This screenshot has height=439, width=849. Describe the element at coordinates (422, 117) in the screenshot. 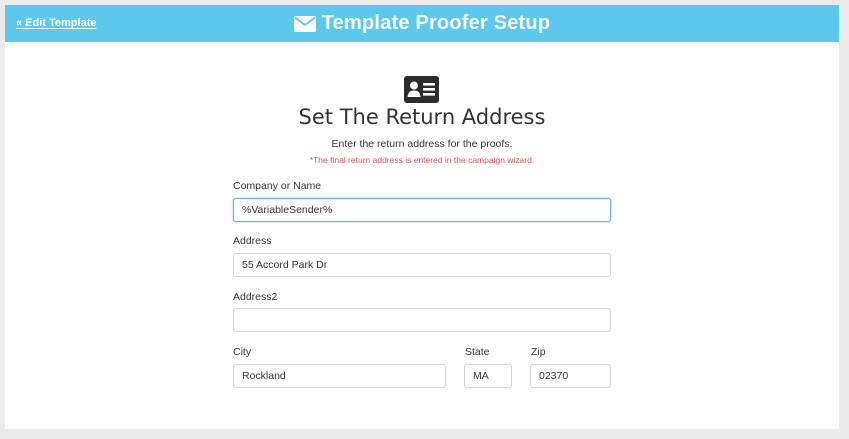

I see `section-title: Set The Return Address` at that location.